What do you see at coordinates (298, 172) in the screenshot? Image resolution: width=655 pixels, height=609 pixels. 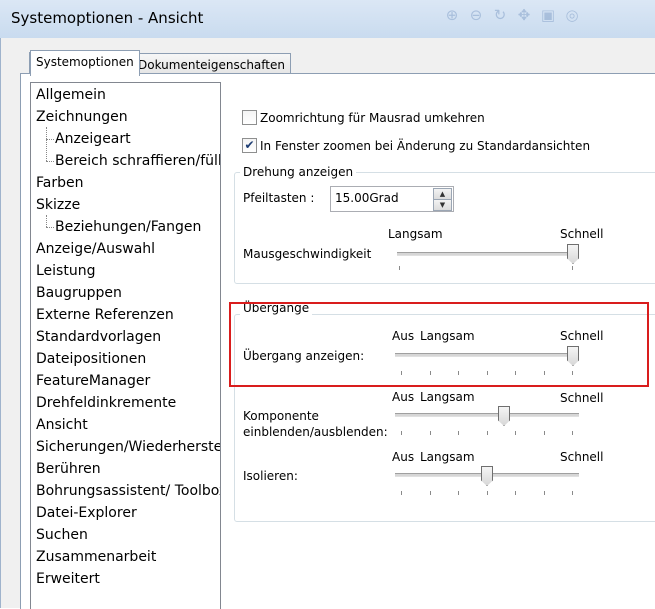 I see `rotation-group-caption: Drehung anzeigen` at bounding box center [298, 172].